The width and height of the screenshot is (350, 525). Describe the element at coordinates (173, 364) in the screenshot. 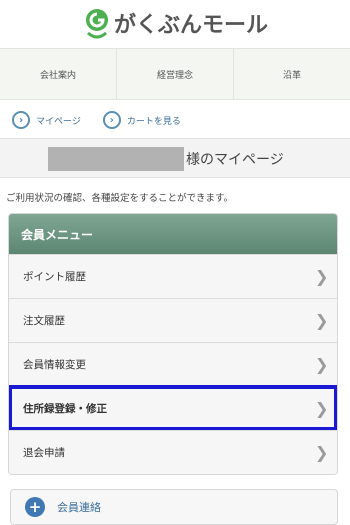

I see `menu-item-member-info: 会員情報変更 ❯` at that location.